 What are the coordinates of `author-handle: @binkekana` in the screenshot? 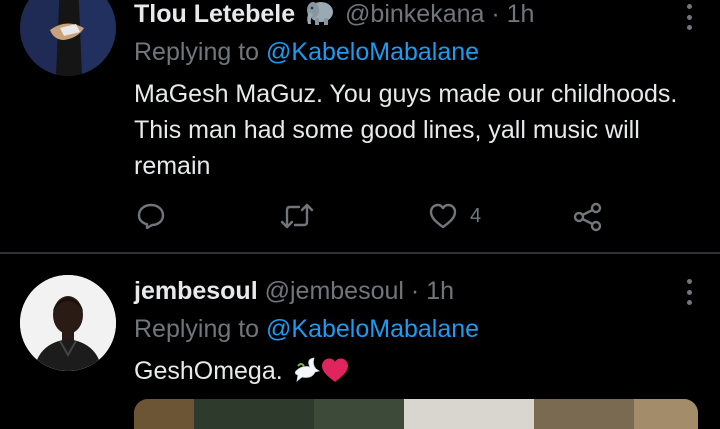 It's located at (414, 14).